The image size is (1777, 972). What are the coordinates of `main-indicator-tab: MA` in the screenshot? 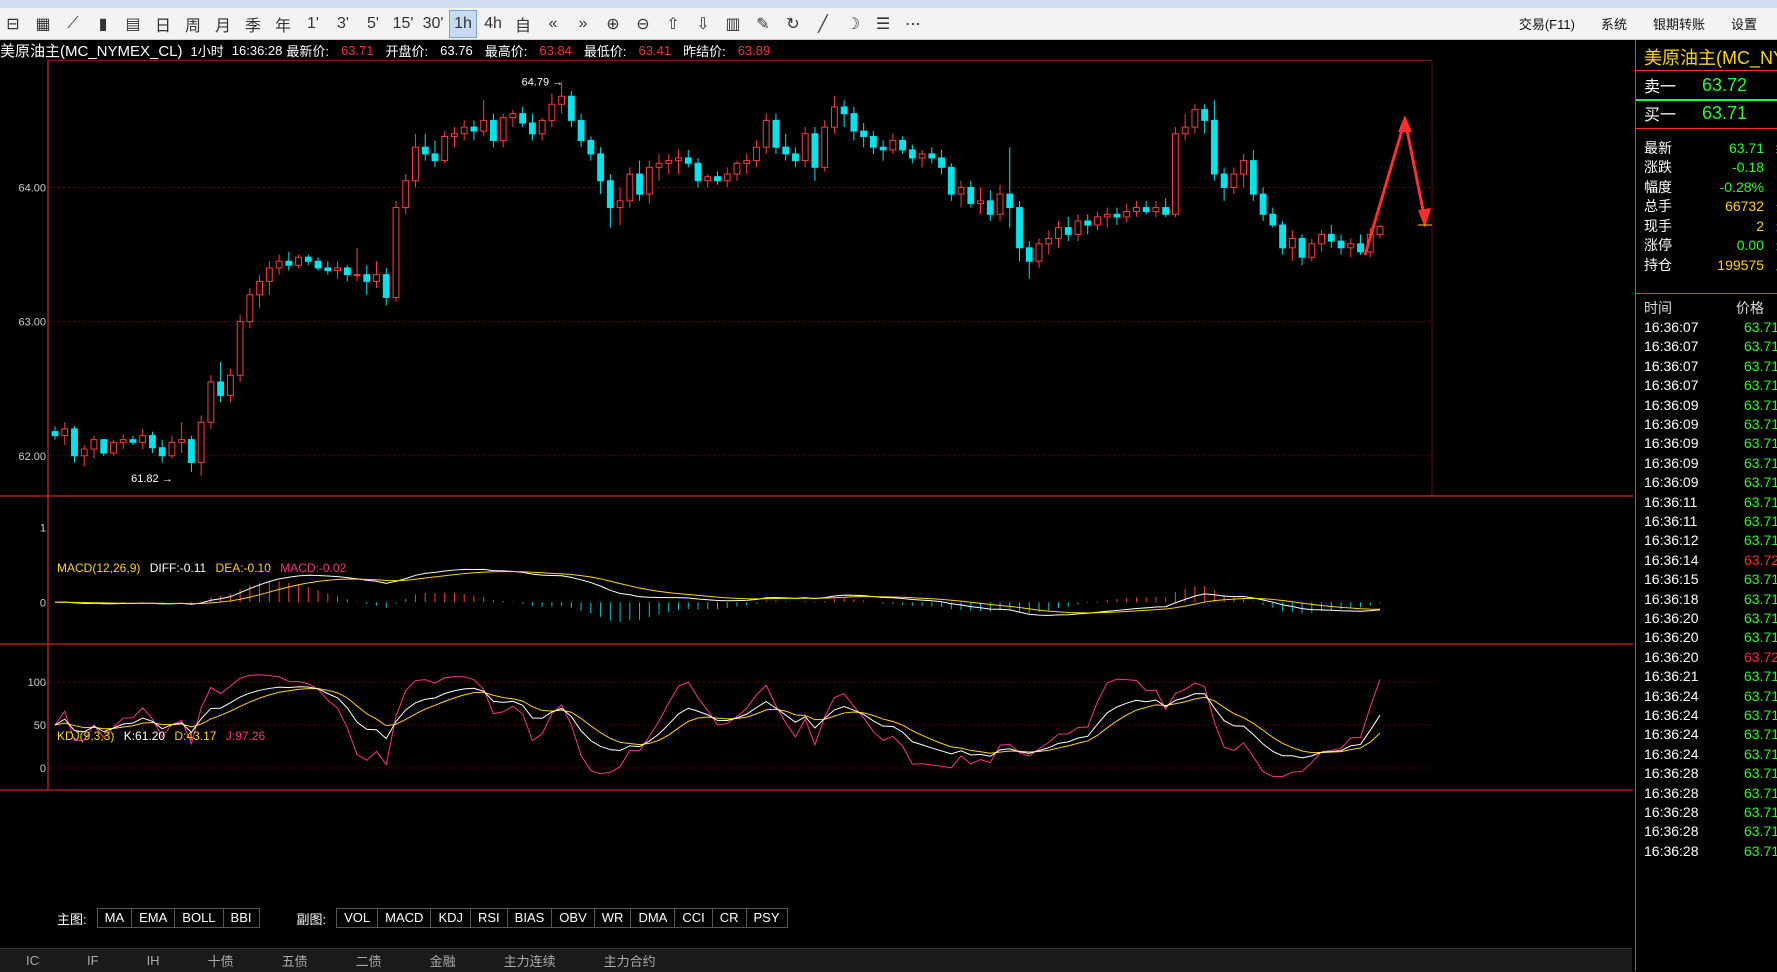 It's located at (114, 918).